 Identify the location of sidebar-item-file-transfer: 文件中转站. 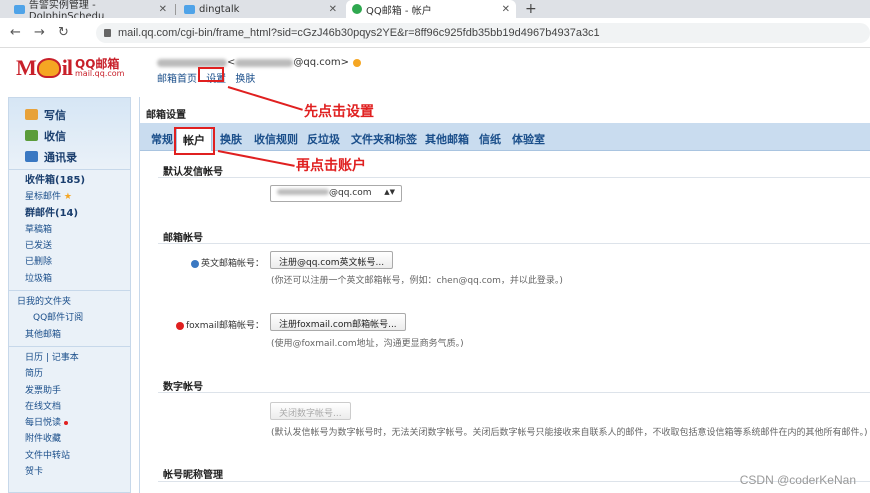
(69, 456).